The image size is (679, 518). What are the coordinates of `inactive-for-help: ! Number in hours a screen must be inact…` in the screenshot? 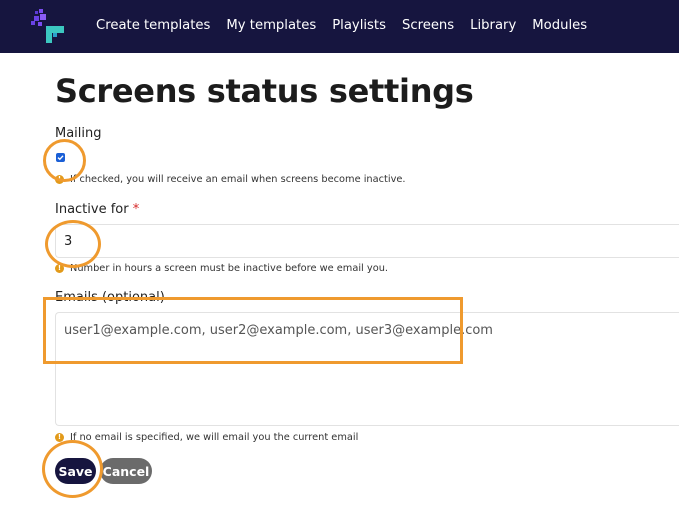 It's located at (221, 268).